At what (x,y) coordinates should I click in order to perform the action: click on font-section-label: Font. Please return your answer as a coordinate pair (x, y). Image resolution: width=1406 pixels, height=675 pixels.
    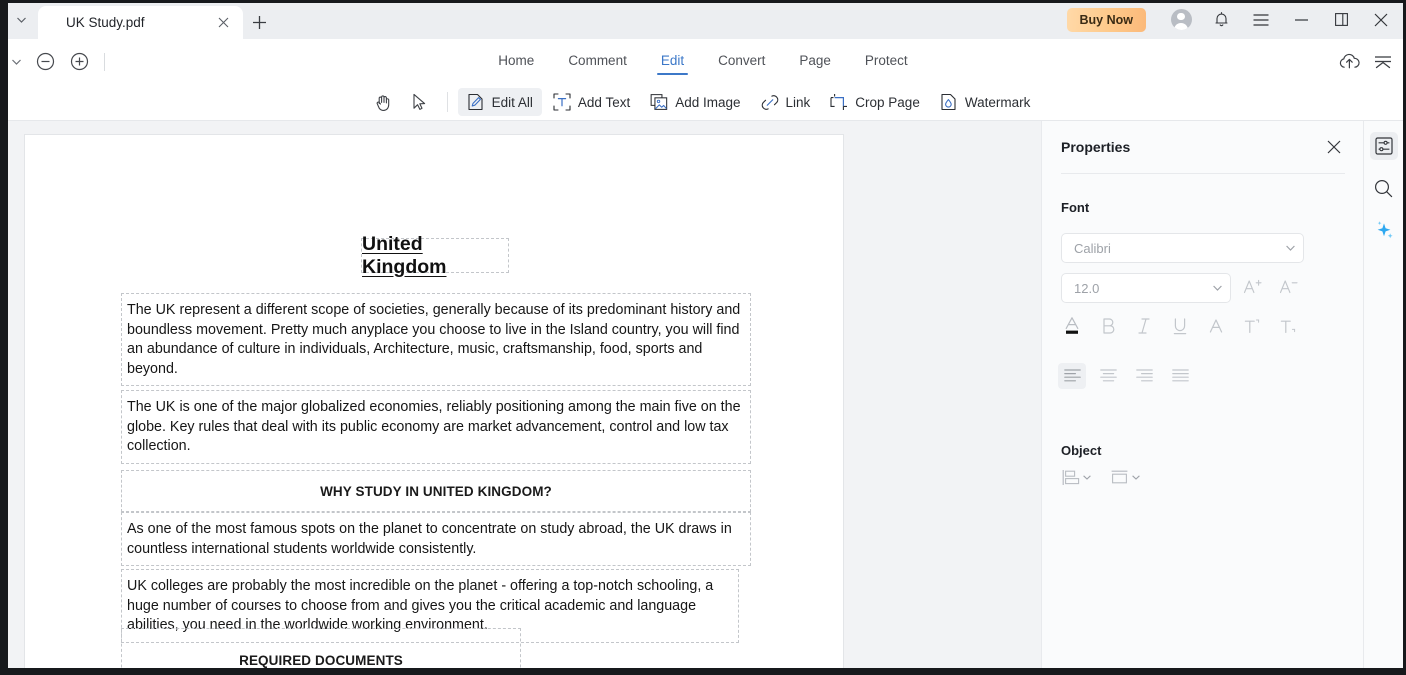
    Looking at the image, I should click on (1075, 207).